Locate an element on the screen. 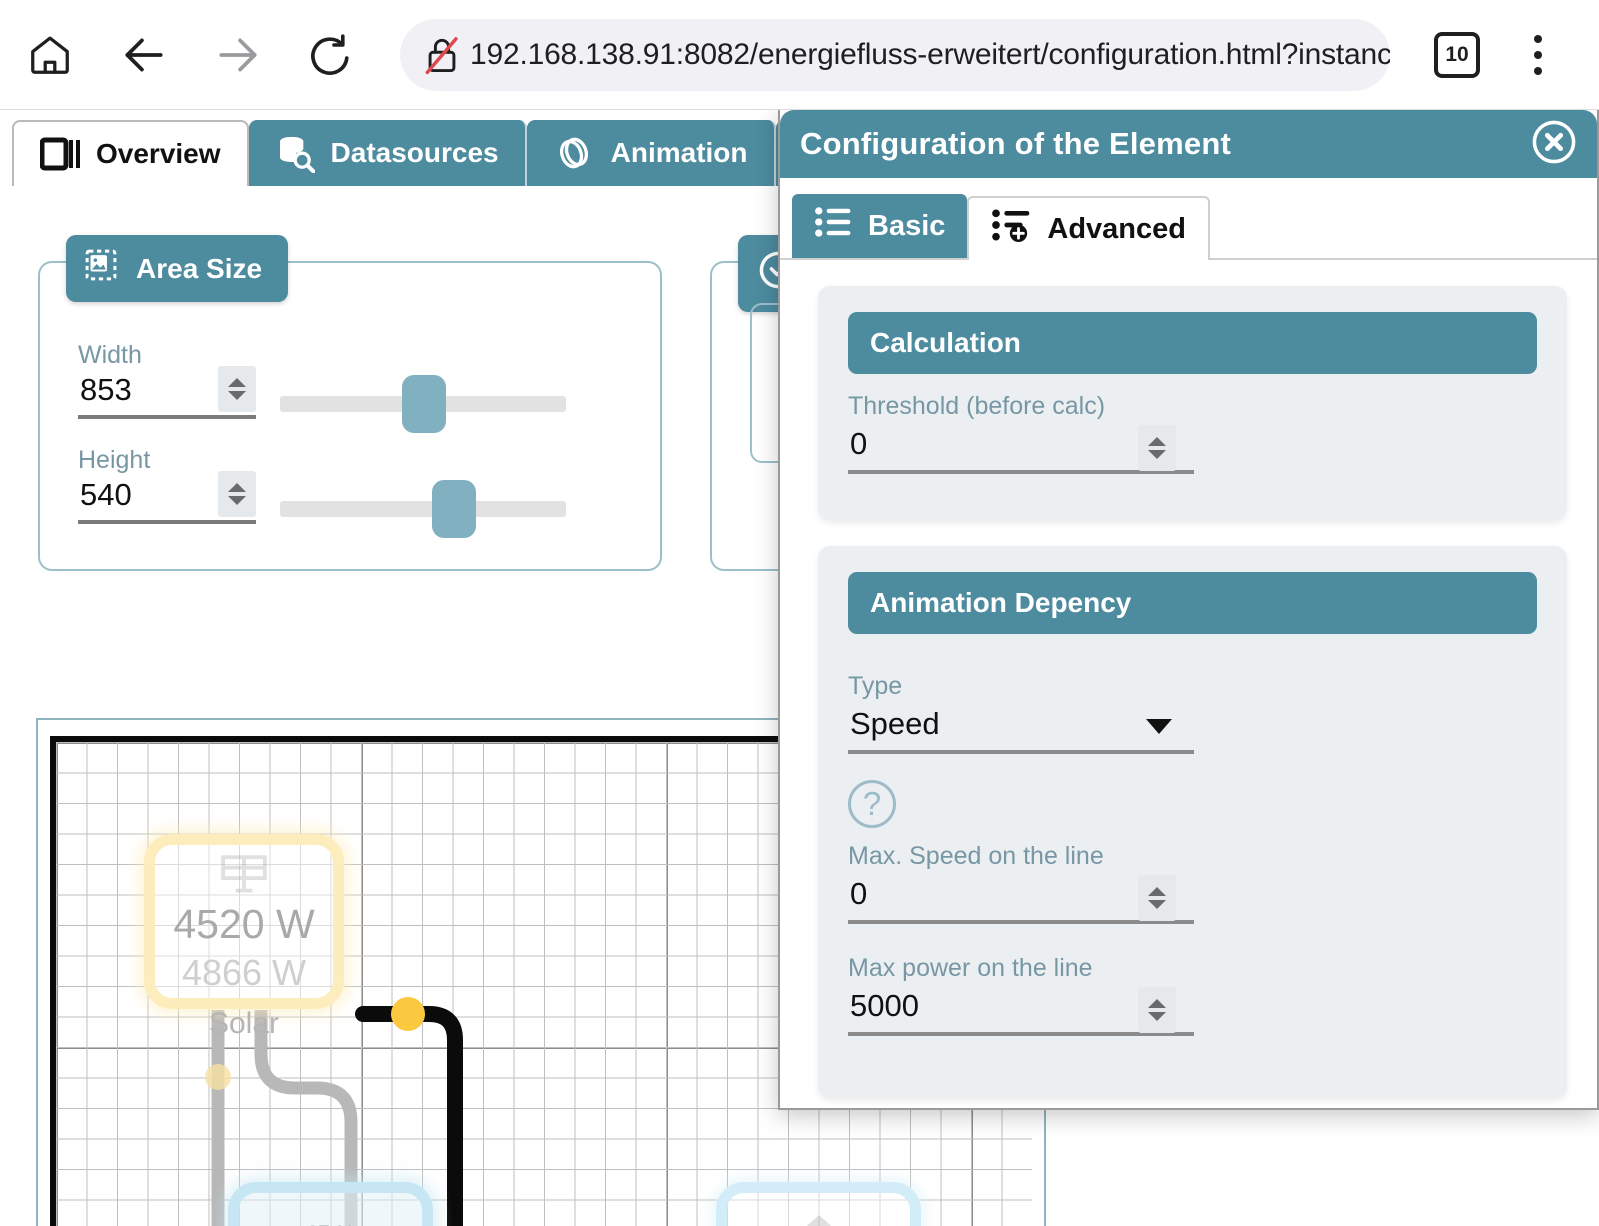  height-field-group: Height is located at coordinates (167, 485).